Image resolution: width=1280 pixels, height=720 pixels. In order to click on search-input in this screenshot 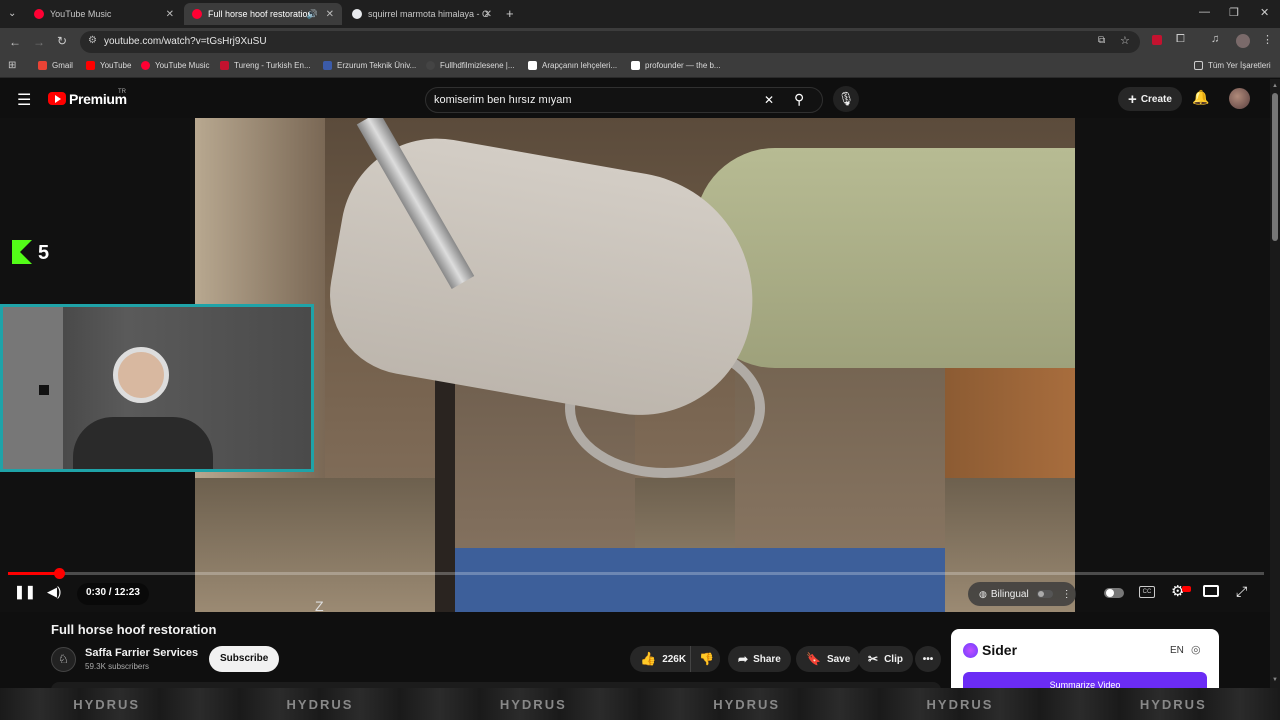, I will do `click(594, 100)`.